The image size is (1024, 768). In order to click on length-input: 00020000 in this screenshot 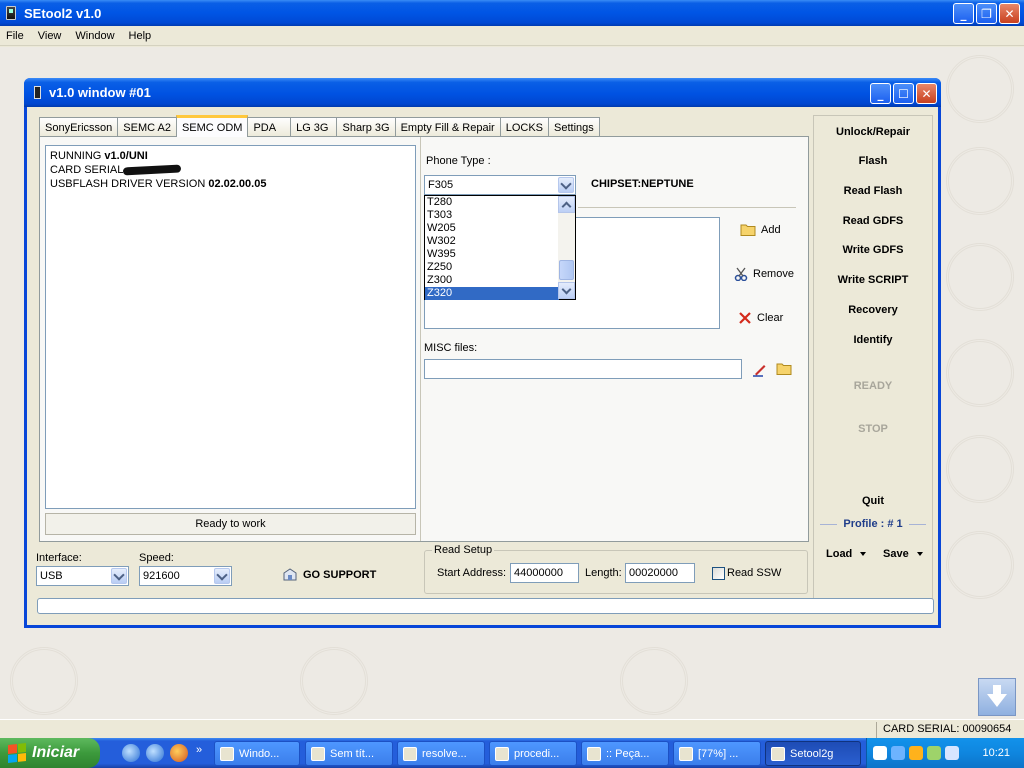, I will do `click(660, 573)`.